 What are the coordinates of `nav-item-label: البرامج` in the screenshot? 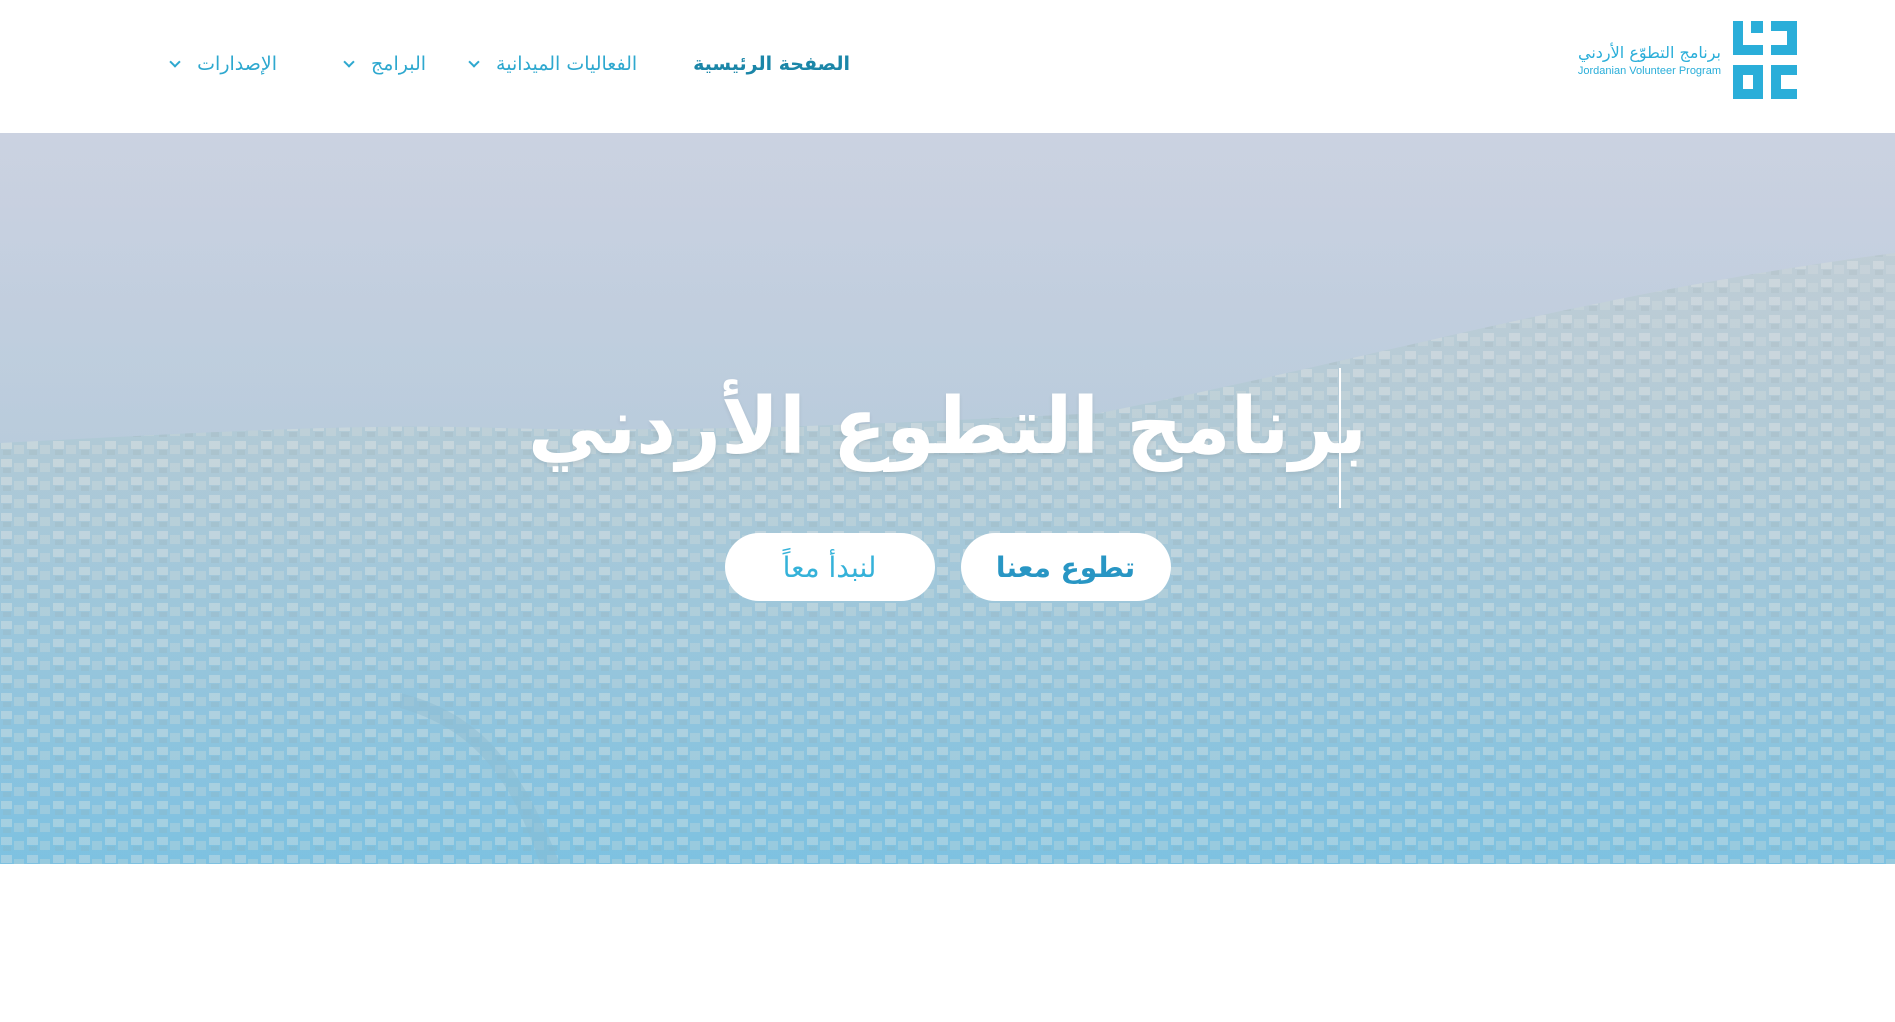 It's located at (399, 64).